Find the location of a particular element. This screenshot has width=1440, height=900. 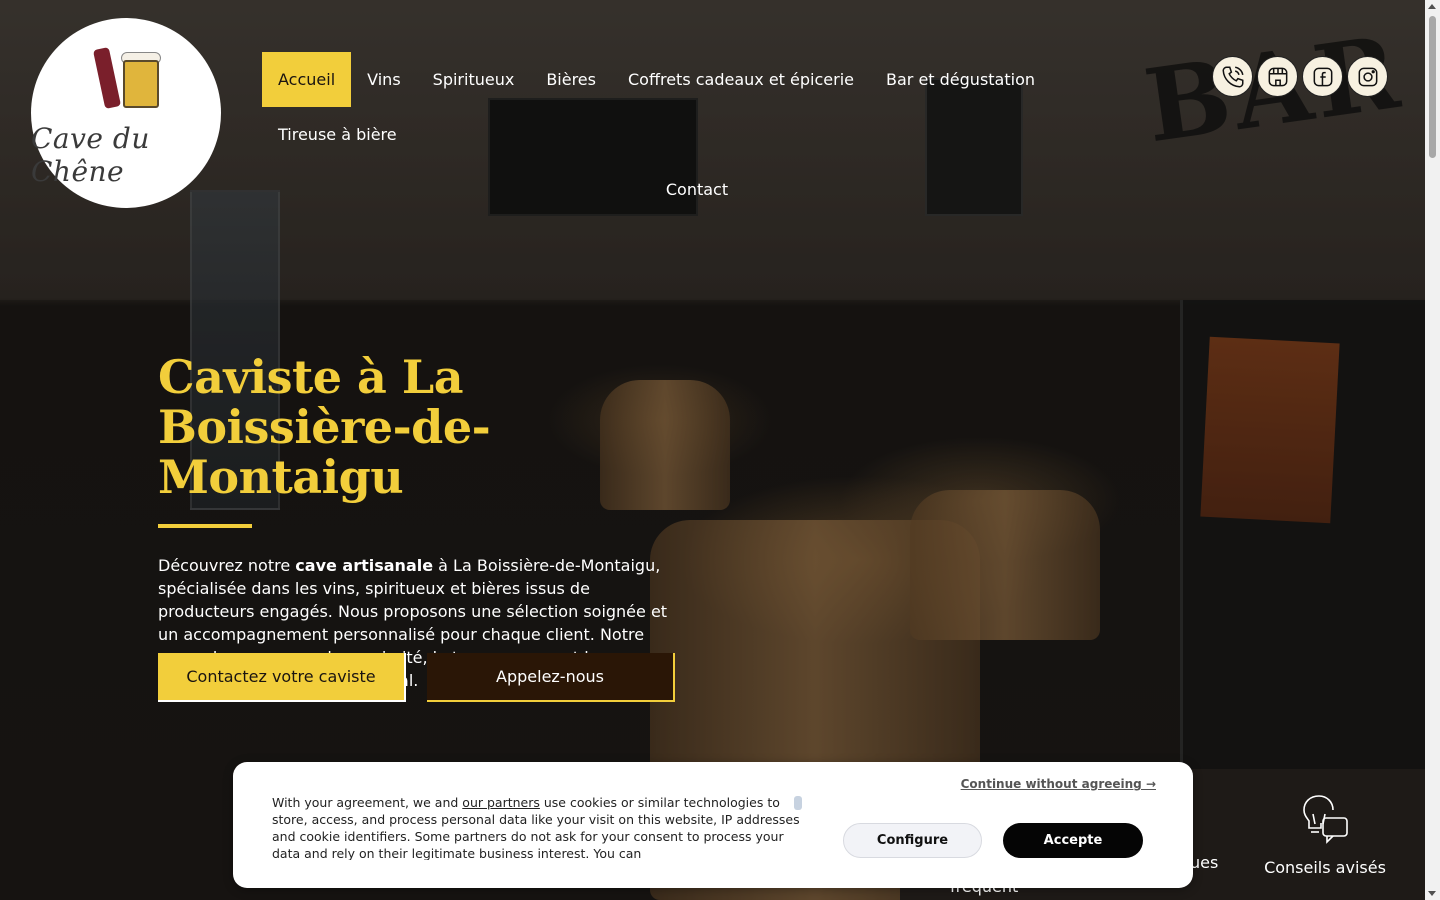

configure-button: Configure is located at coordinates (912, 840).